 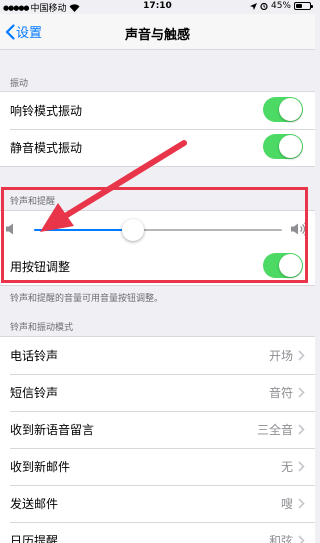 I want to click on vibrate-on-silent-toggle, so click(x=283, y=146).